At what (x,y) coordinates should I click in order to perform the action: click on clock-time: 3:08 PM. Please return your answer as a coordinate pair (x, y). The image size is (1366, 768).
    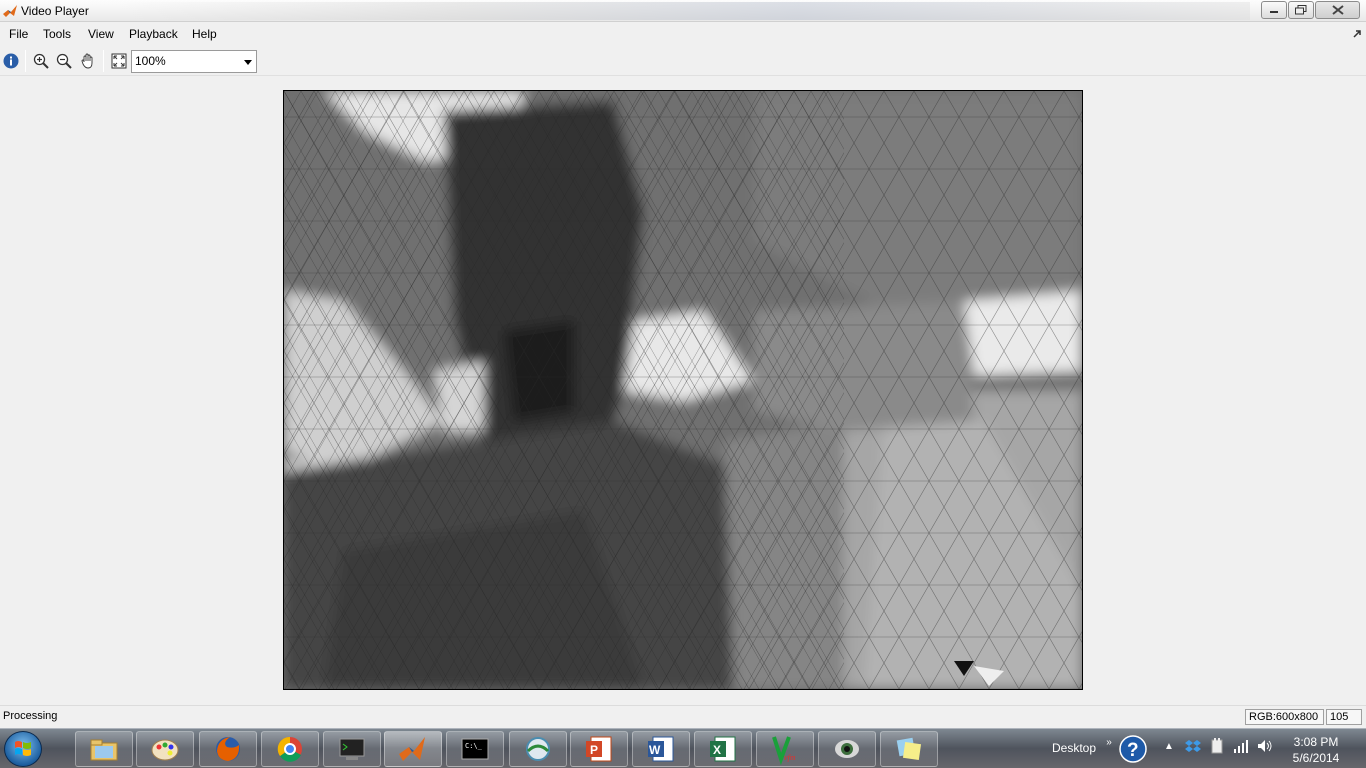
    Looking at the image, I should click on (1316, 742).